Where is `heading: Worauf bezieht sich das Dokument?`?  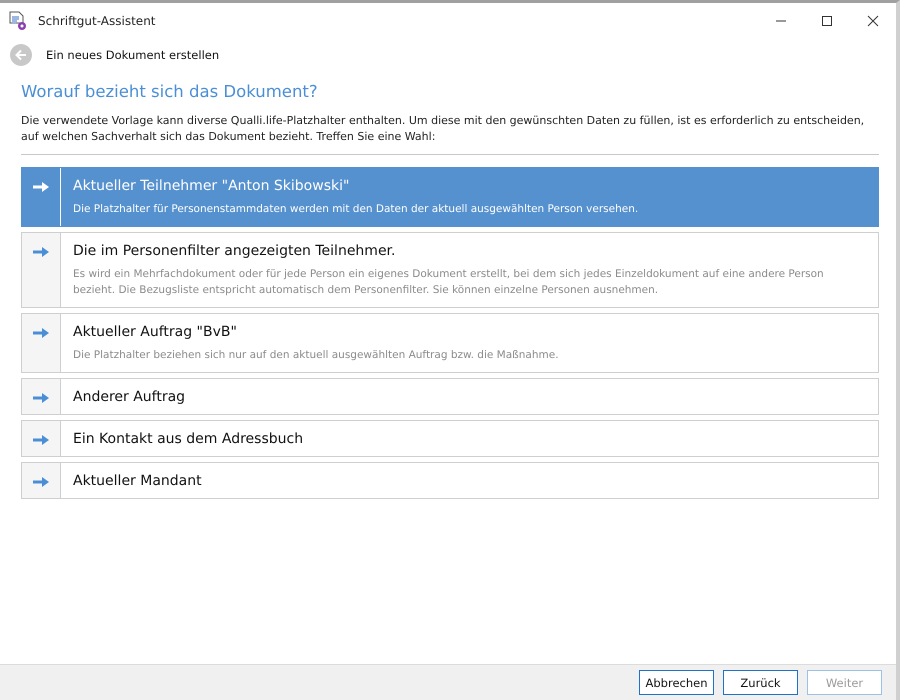 heading: Worauf bezieht sich das Dokument? is located at coordinates (170, 91).